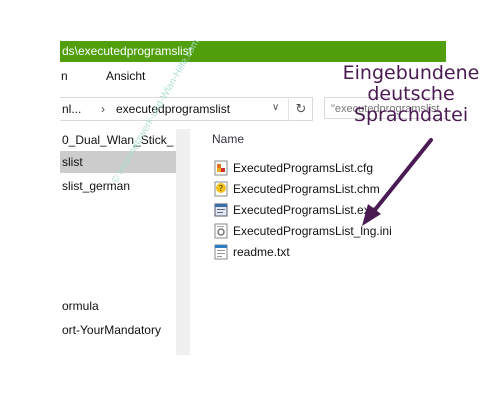 The height and width of the screenshot is (400, 500). Describe the element at coordinates (111, 330) in the screenshot. I see `nav-item-label: ort-YourMandatory` at that location.